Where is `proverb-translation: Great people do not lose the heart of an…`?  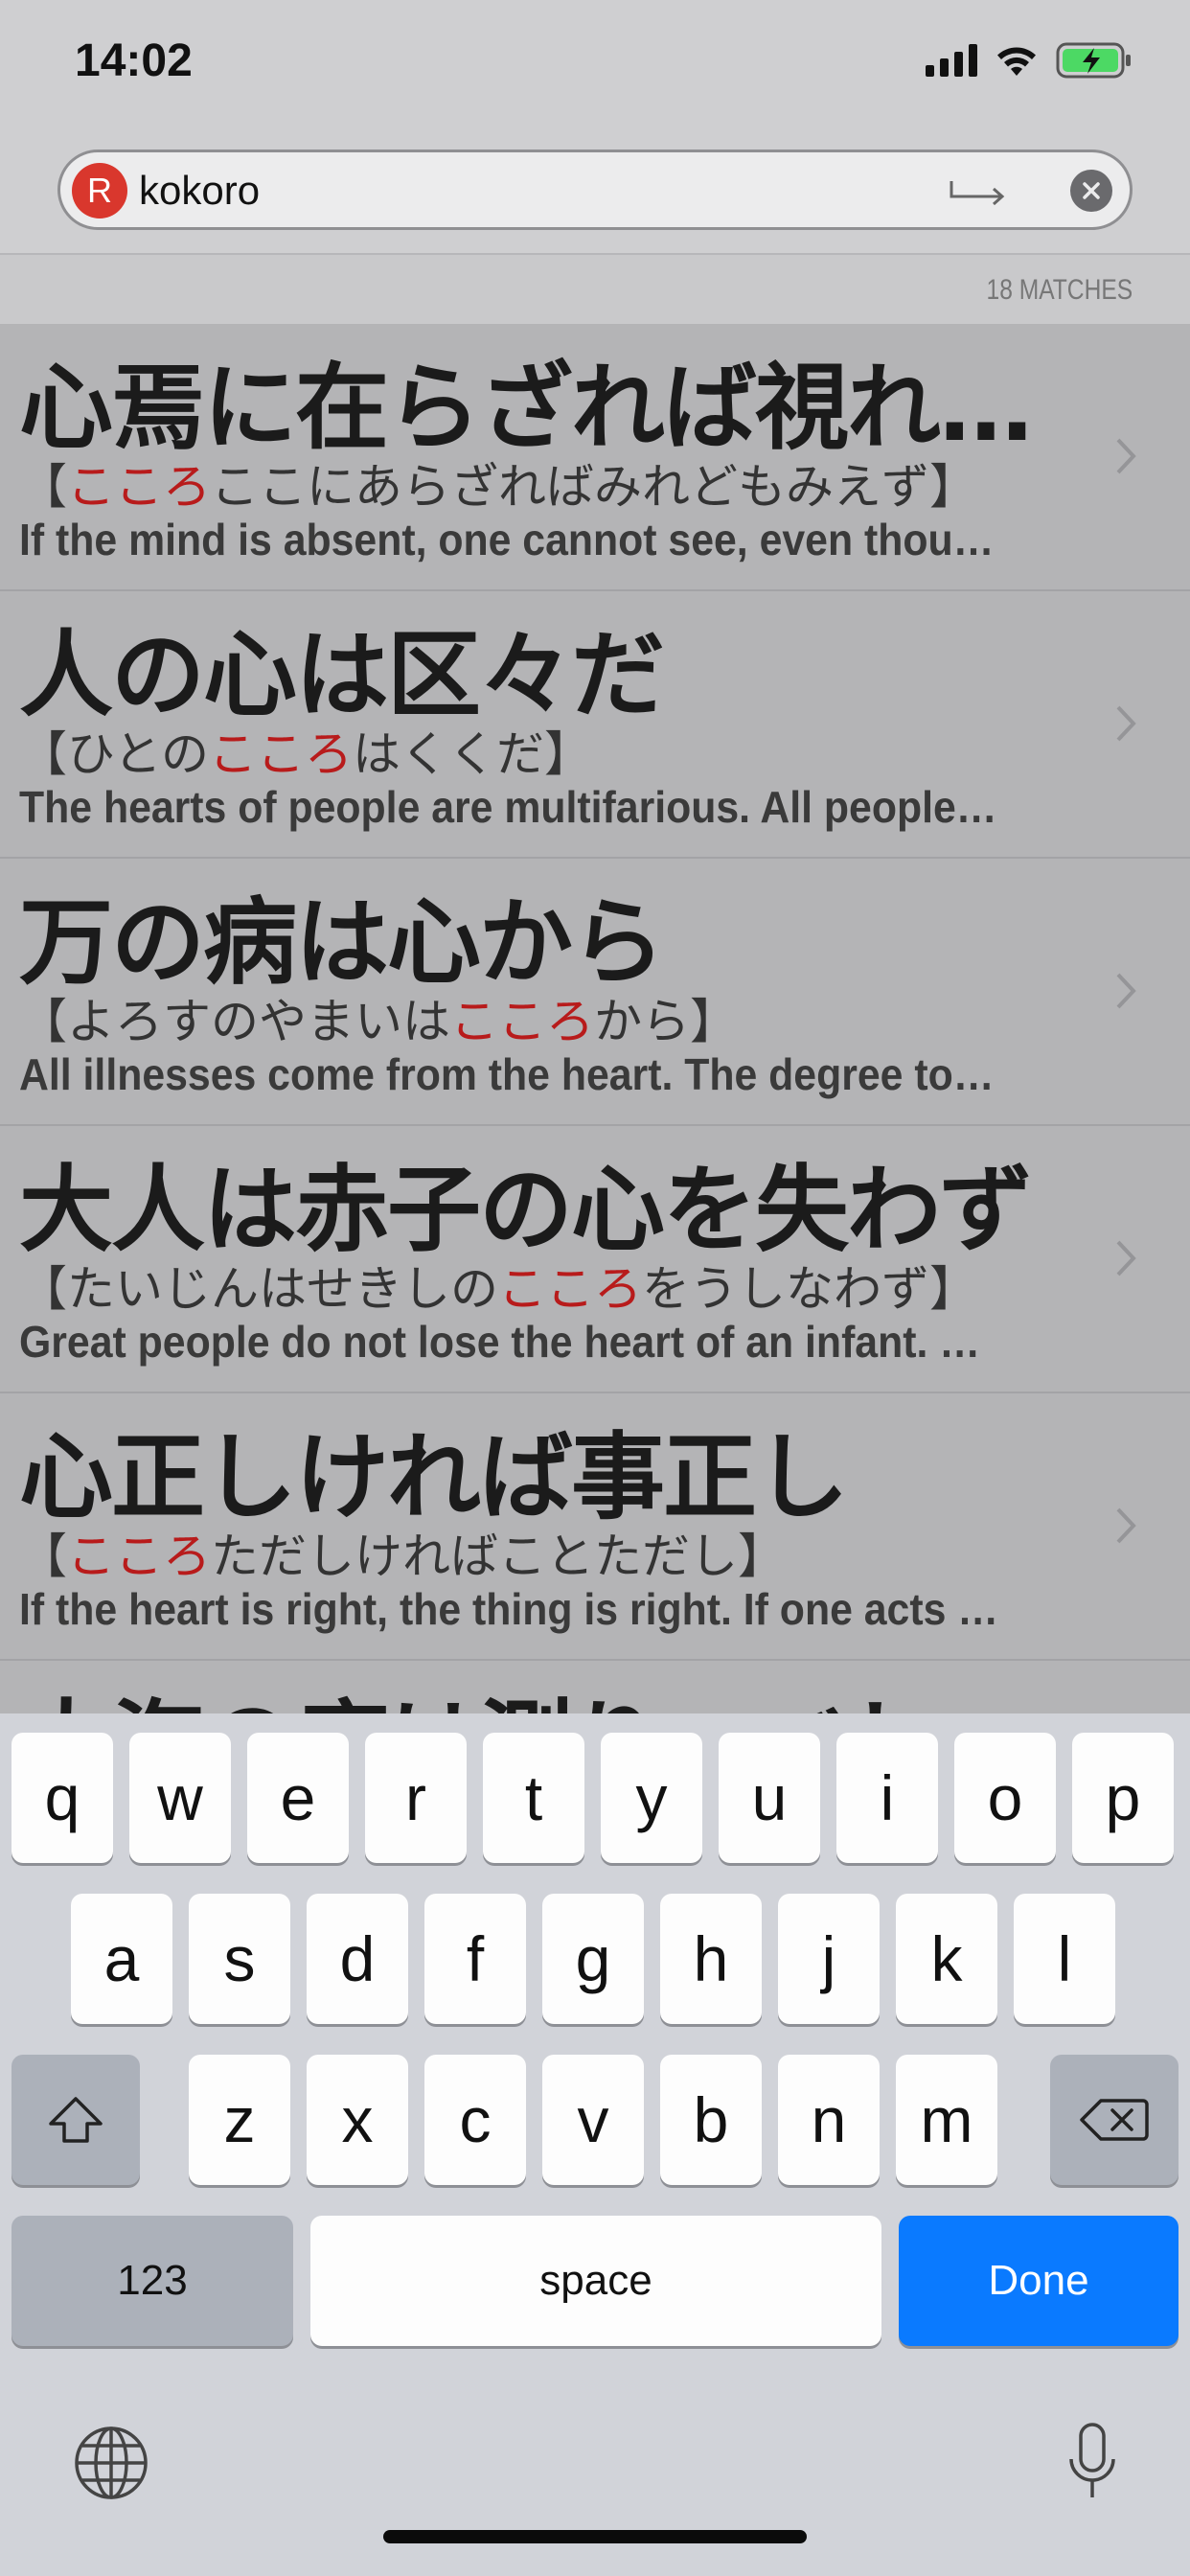
proverb-translation: Great people do not lose the heart of an… is located at coordinates (509, 1342).